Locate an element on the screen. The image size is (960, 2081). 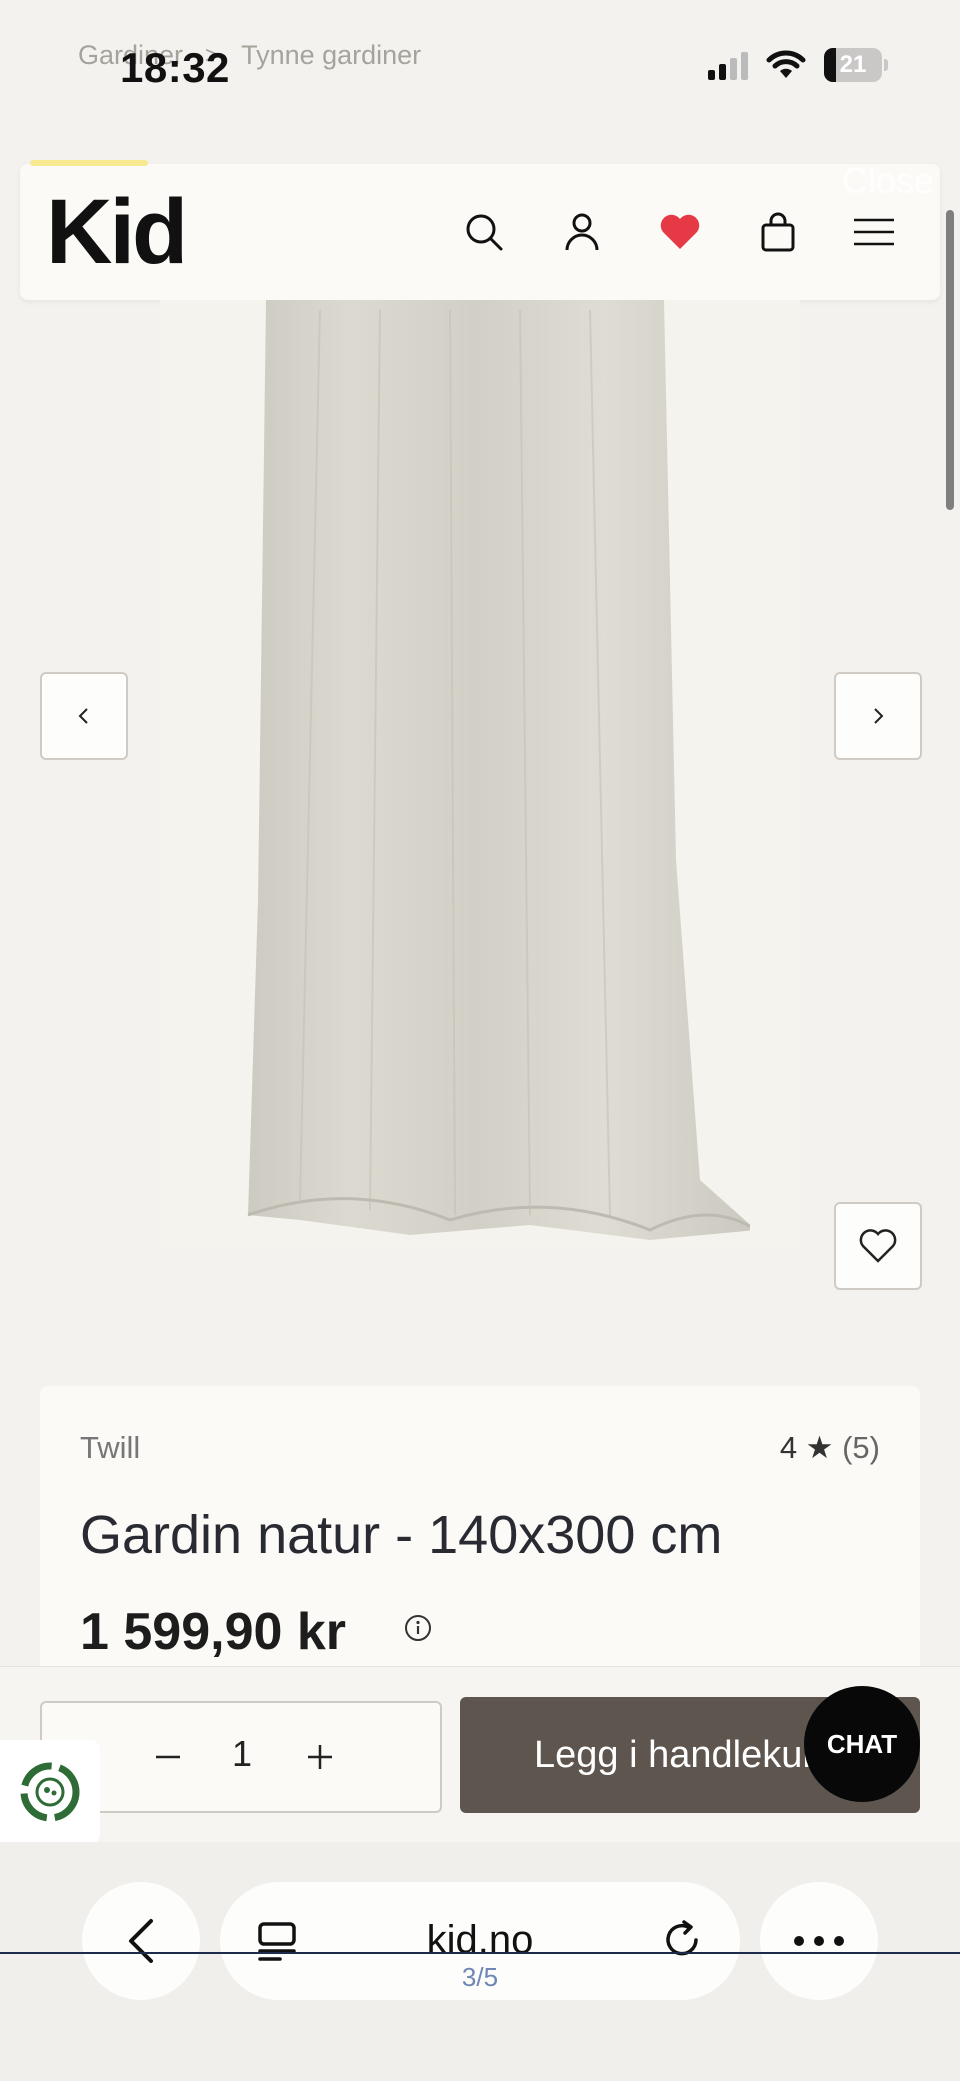
battery-icon: 21 is located at coordinates (856, 65).